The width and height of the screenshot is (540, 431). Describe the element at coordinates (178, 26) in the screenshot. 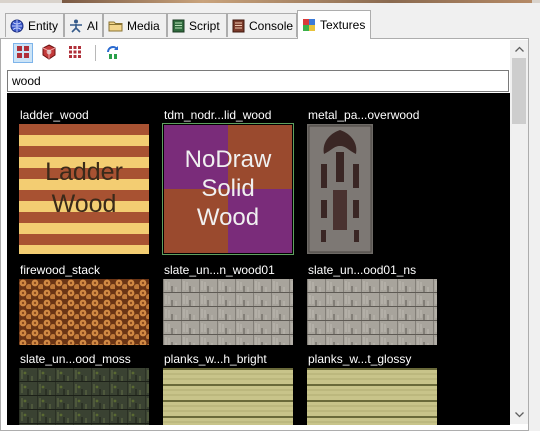

I see `script-icon` at that location.